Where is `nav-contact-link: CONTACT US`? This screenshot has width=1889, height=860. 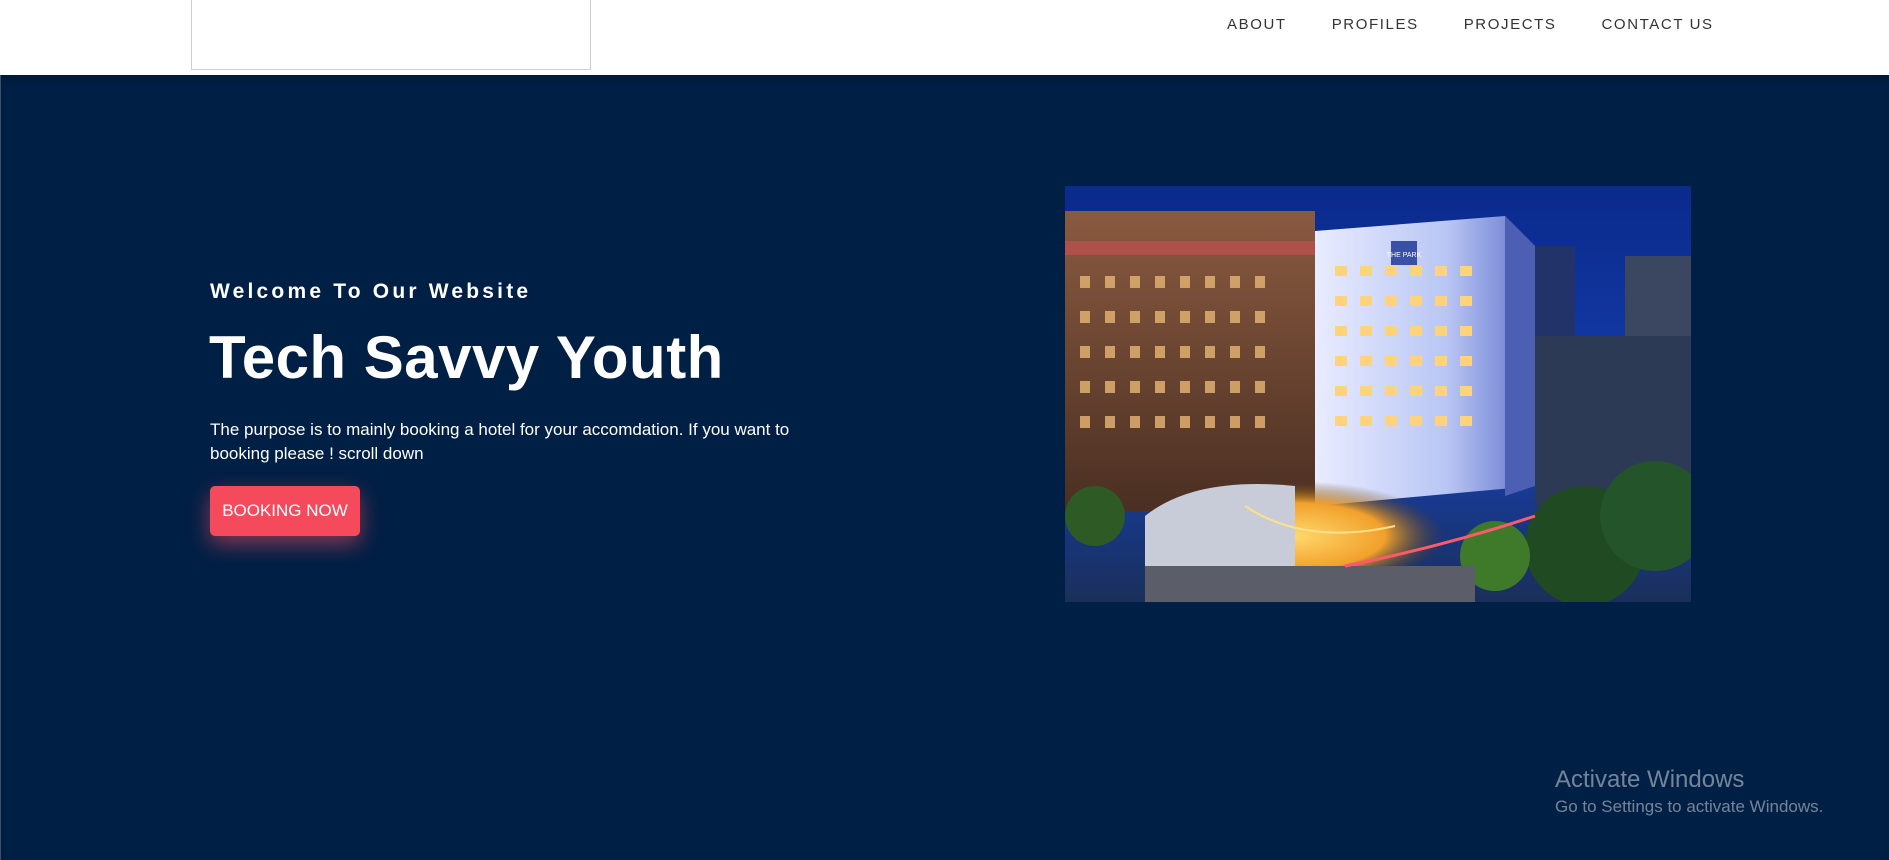 nav-contact-link: CONTACT US is located at coordinates (1658, 25).